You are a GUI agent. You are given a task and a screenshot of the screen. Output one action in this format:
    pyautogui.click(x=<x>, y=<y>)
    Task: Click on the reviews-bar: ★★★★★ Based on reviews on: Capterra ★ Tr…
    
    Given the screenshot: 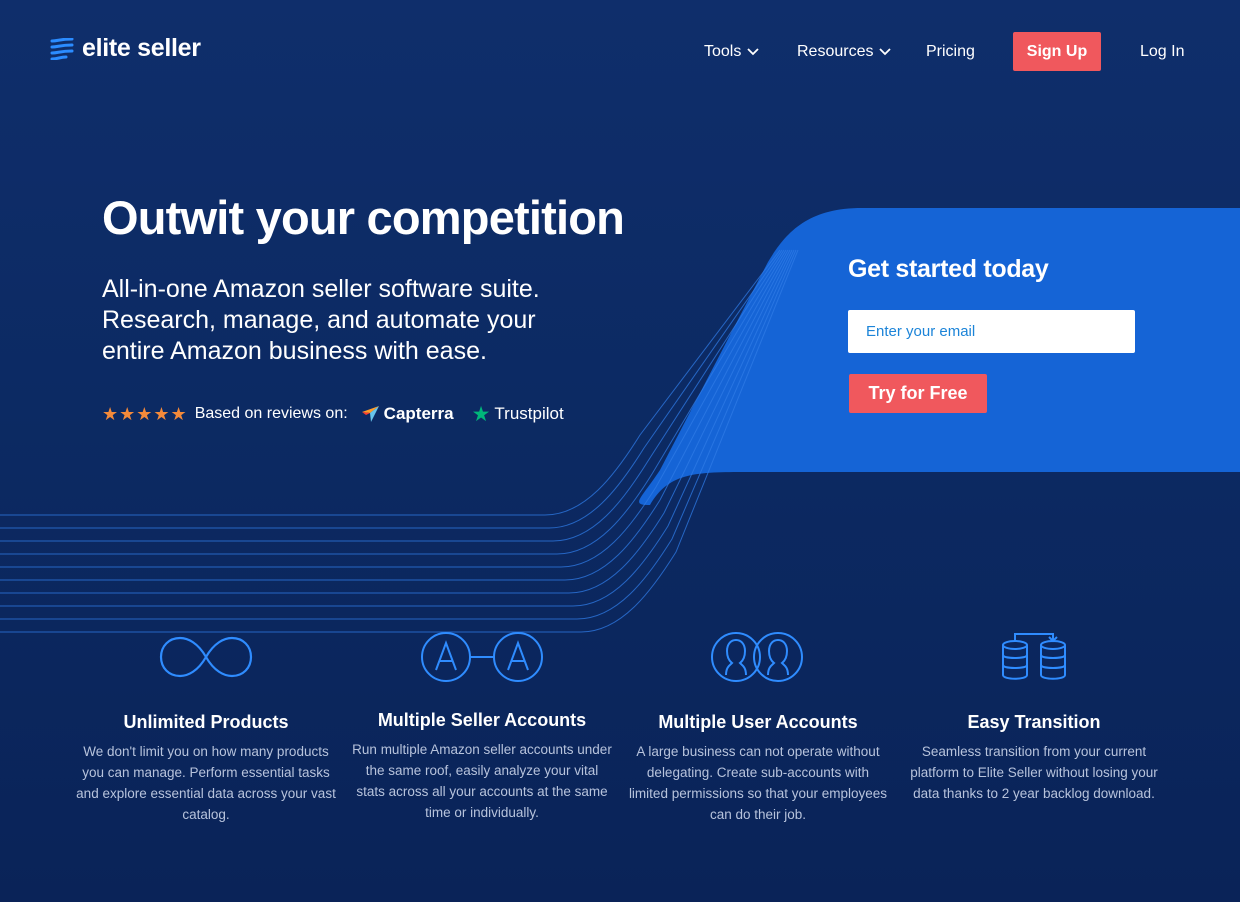 What is the action you would take?
    pyautogui.click(x=333, y=414)
    